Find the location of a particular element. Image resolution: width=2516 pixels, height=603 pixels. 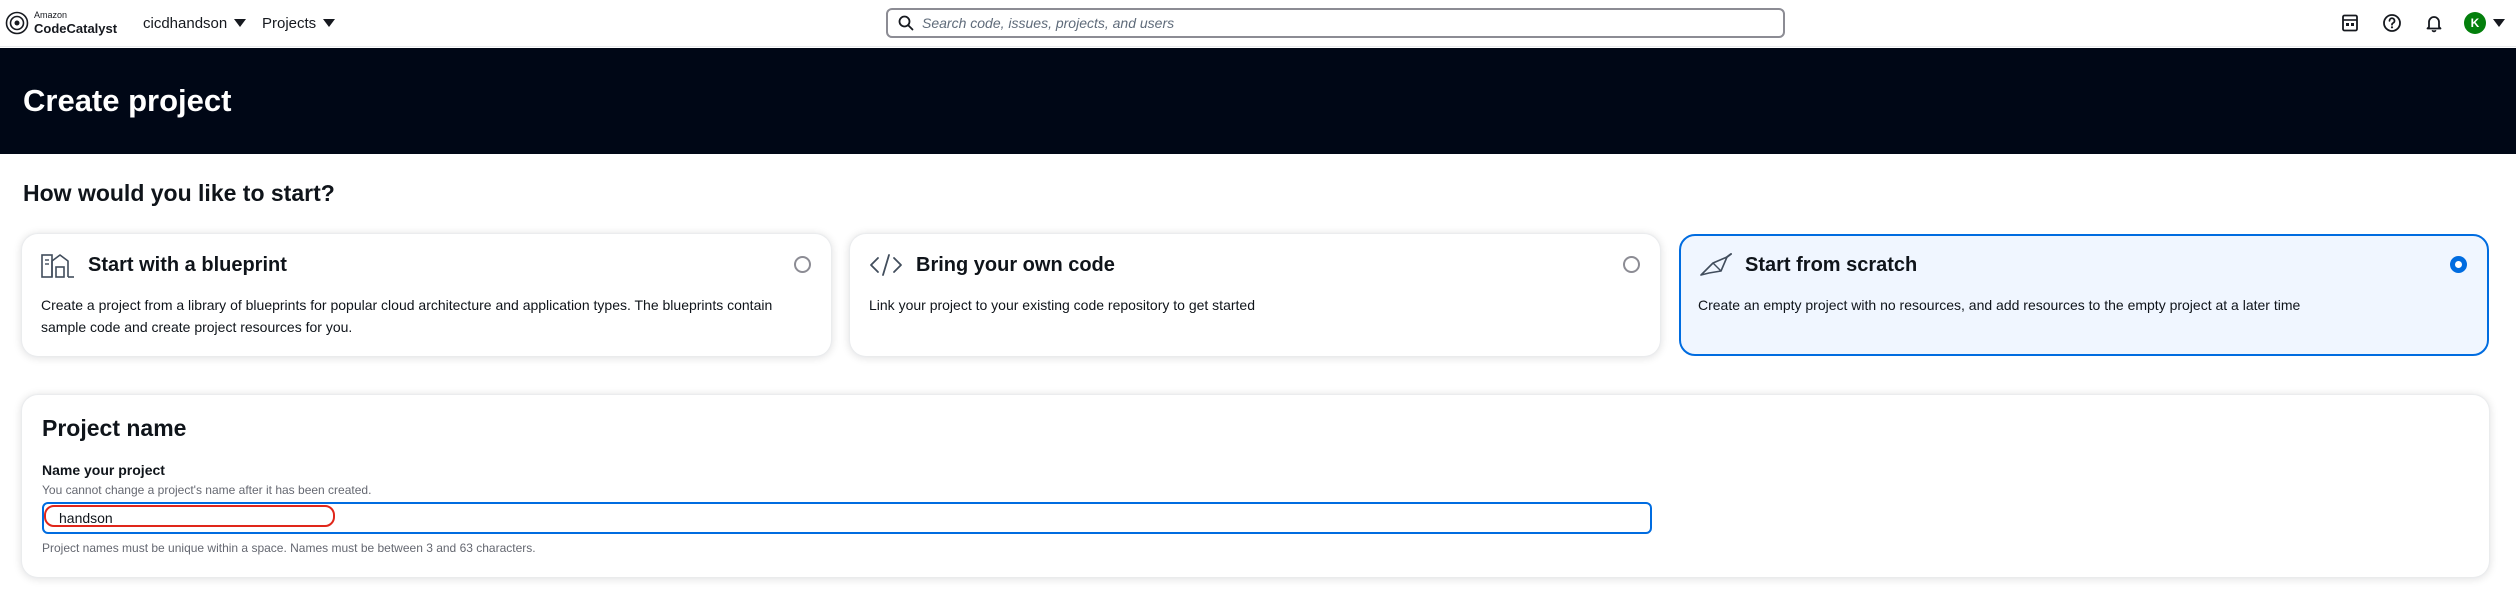

option-title: Bring your own code is located at coordinates (1015, 265).